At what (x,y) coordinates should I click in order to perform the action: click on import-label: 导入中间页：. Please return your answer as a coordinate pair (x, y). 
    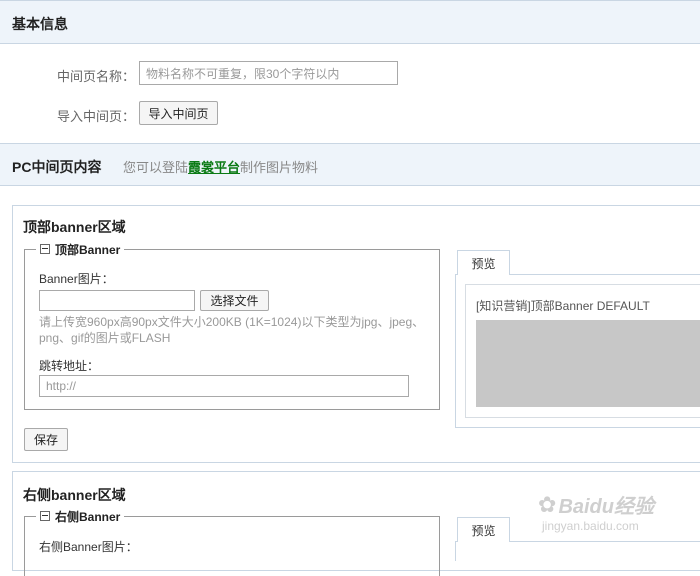
    Looking at the image, I should click on (96, 116).